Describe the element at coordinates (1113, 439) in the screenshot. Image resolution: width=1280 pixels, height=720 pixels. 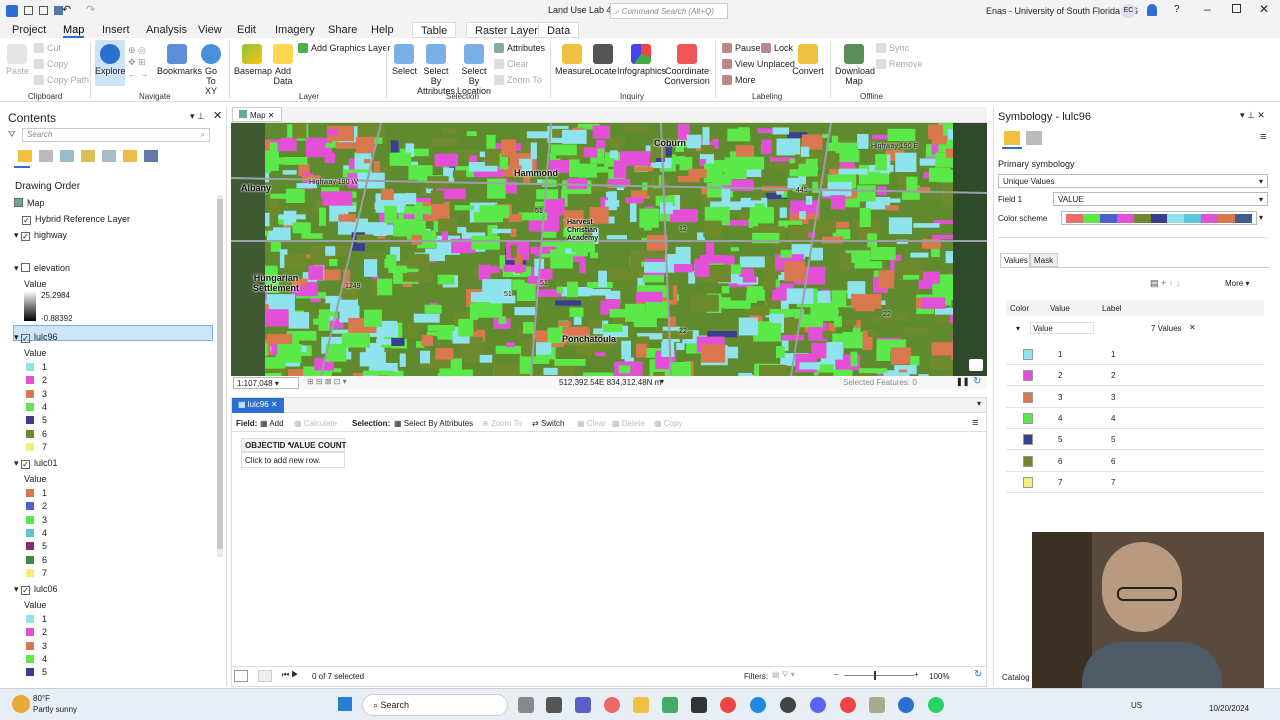
I see `symbol-label: 5` at that location.